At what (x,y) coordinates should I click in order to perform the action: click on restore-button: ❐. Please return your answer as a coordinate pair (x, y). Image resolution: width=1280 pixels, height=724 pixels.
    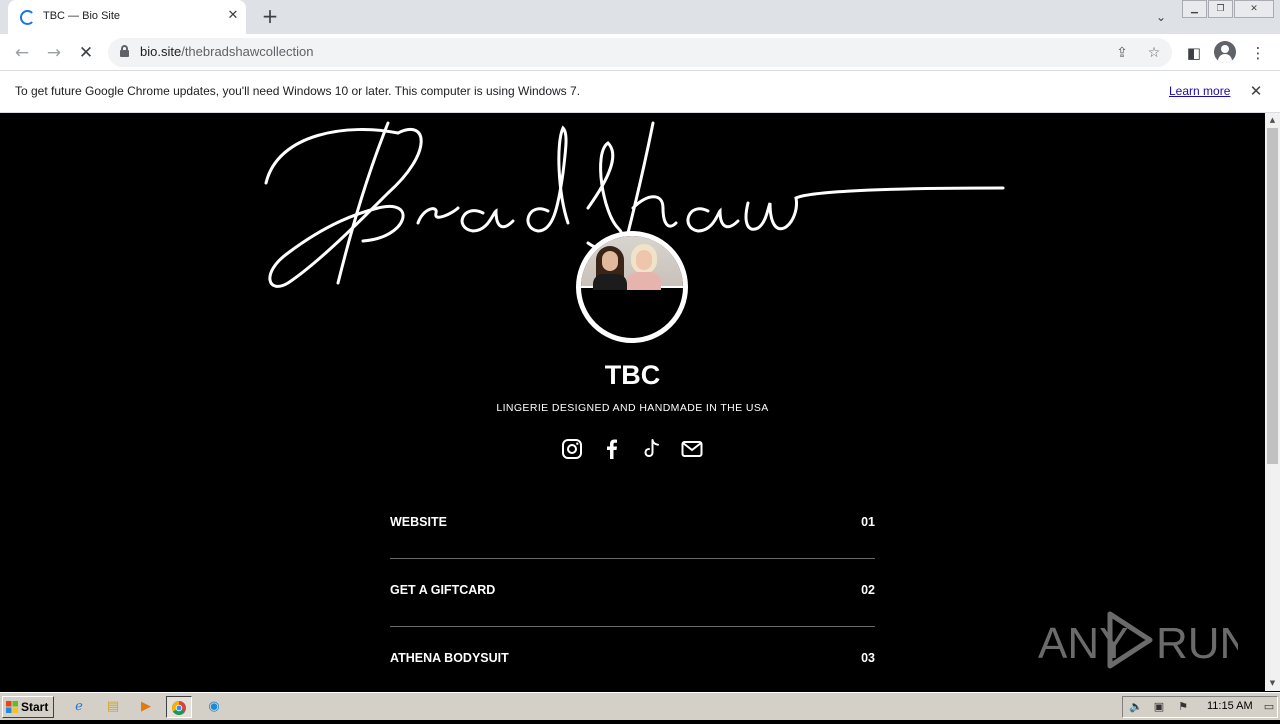
    Looking at the image, I should click on (1220, 9).